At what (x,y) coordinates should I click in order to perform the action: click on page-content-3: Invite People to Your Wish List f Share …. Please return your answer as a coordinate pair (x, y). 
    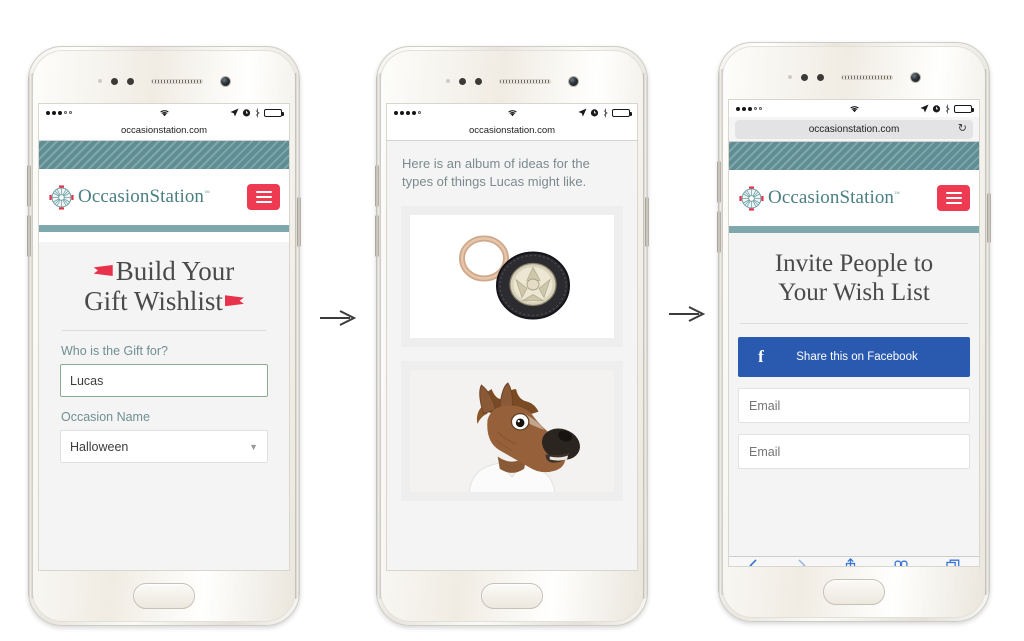
    Looking at the image, I should click on (854, 399).